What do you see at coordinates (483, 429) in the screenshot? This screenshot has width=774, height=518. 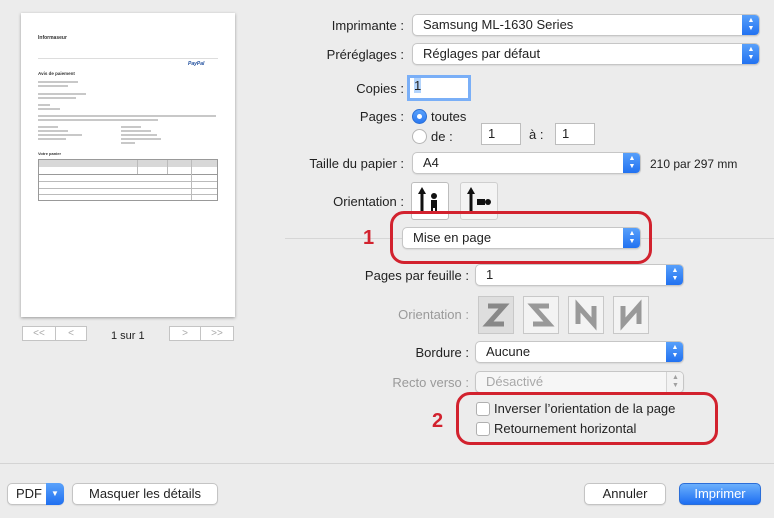 I see `flip-horizontal-checkbox` at bounding box center [483, 429].